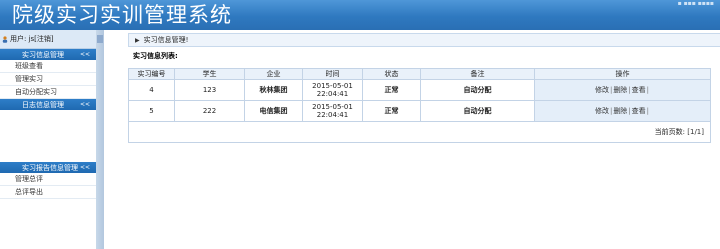 The width and height of the screenshot is (720, 249). Describe the element at coordinates (391, 74) in the screenshot. I see `column-header: 状态` at that location.